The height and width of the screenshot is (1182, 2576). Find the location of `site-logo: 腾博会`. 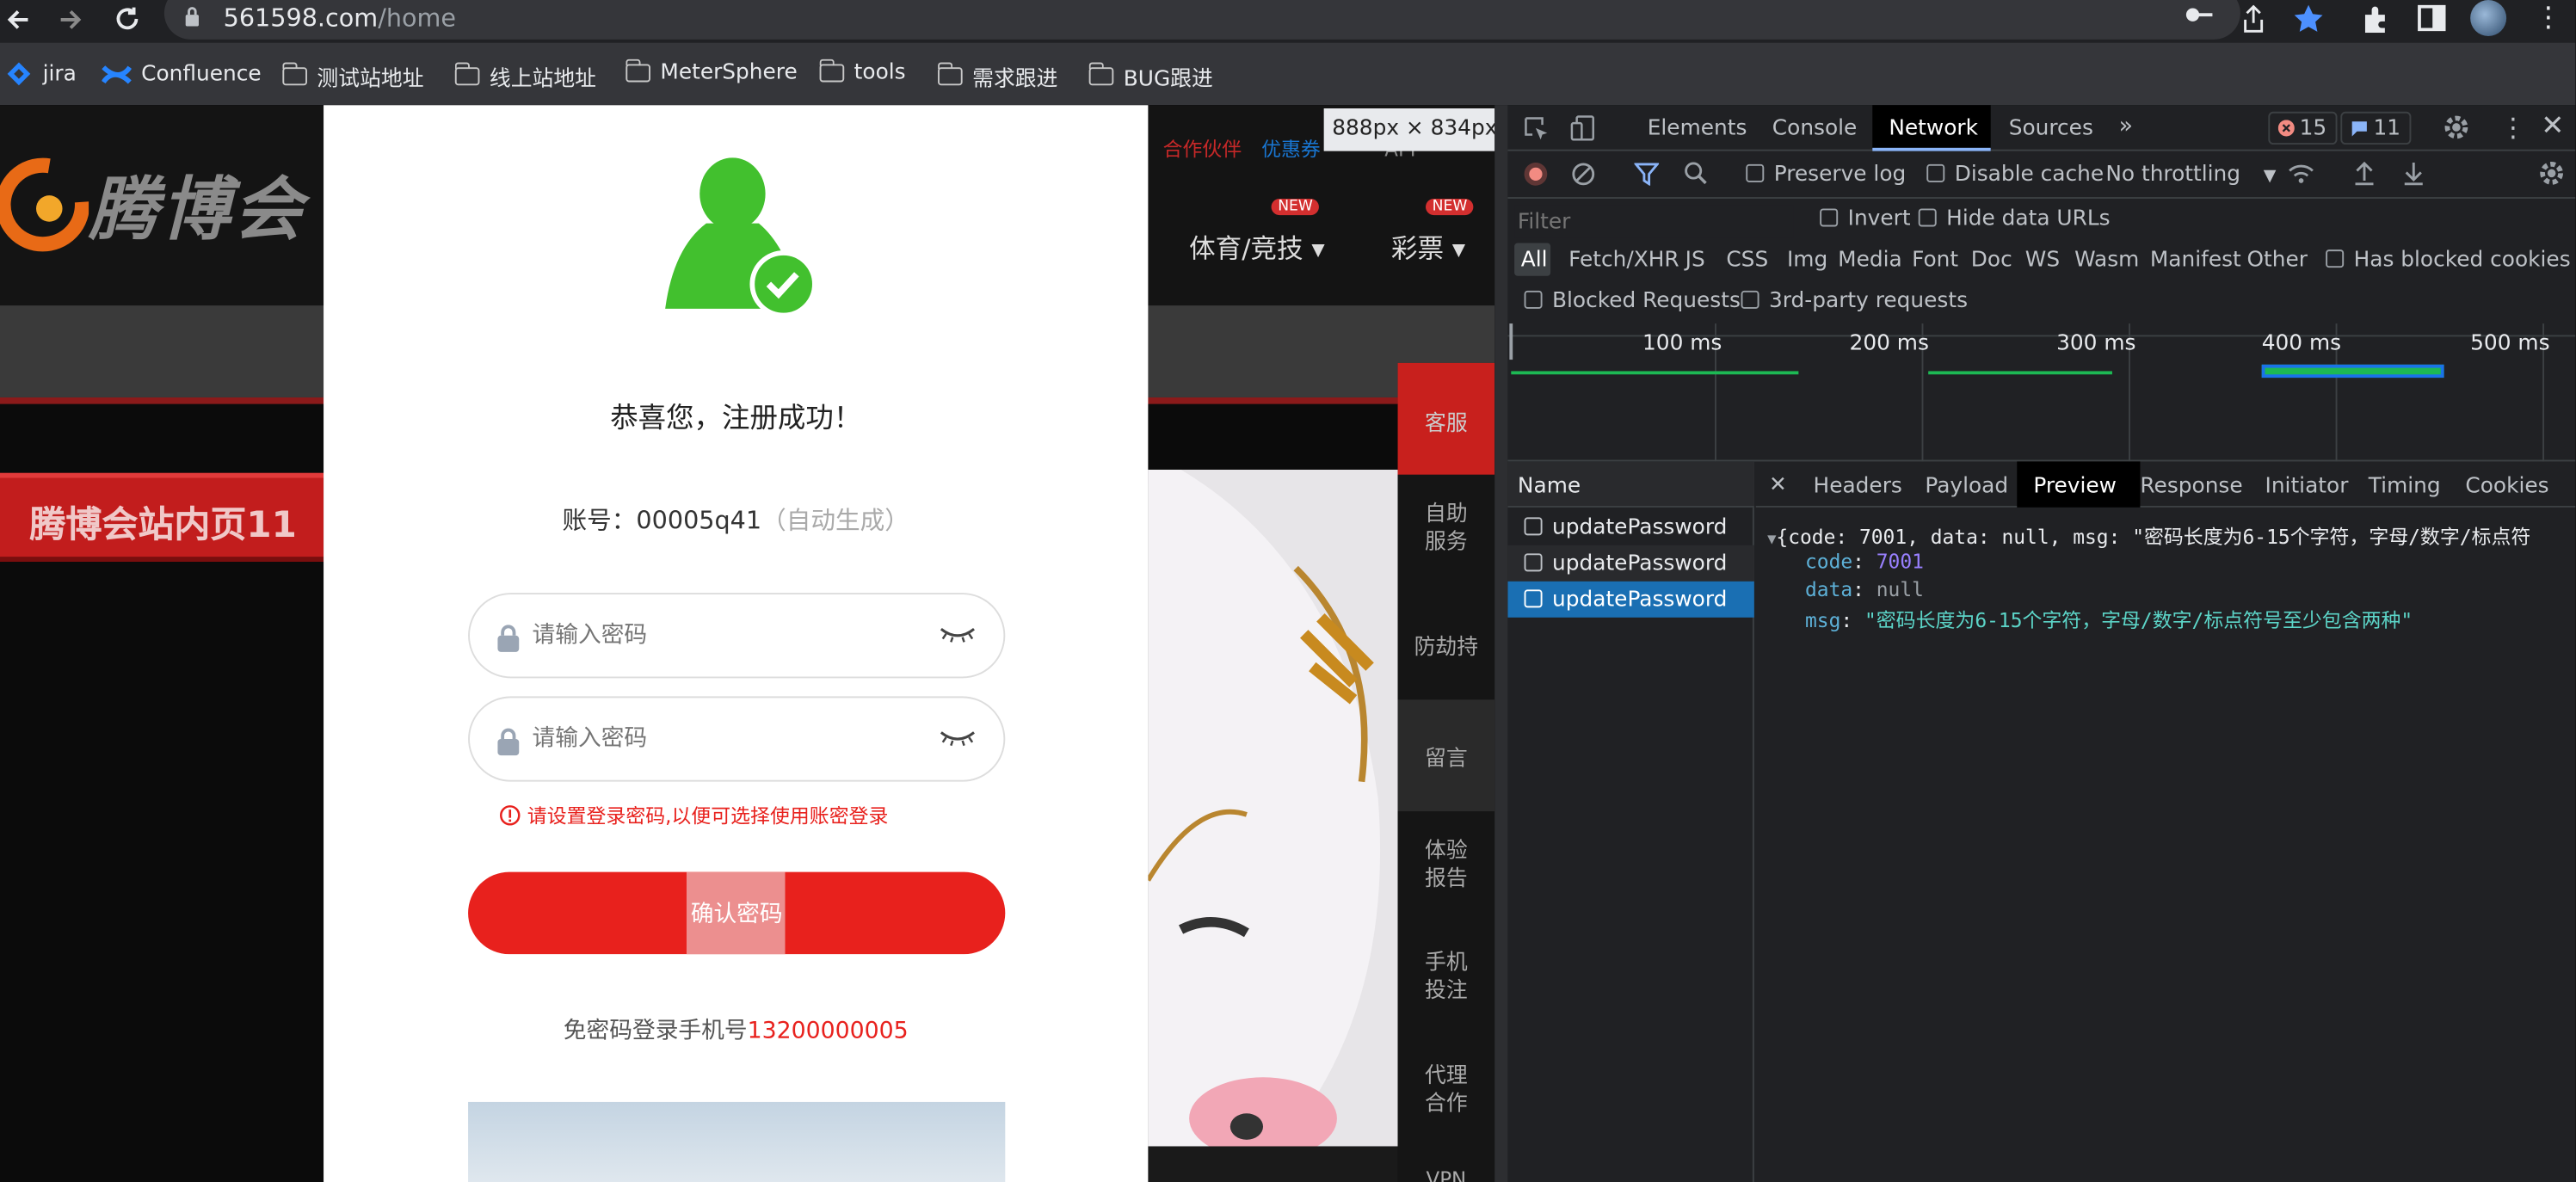

site-logo: 腾博会 is located at coordinates (152, 204).